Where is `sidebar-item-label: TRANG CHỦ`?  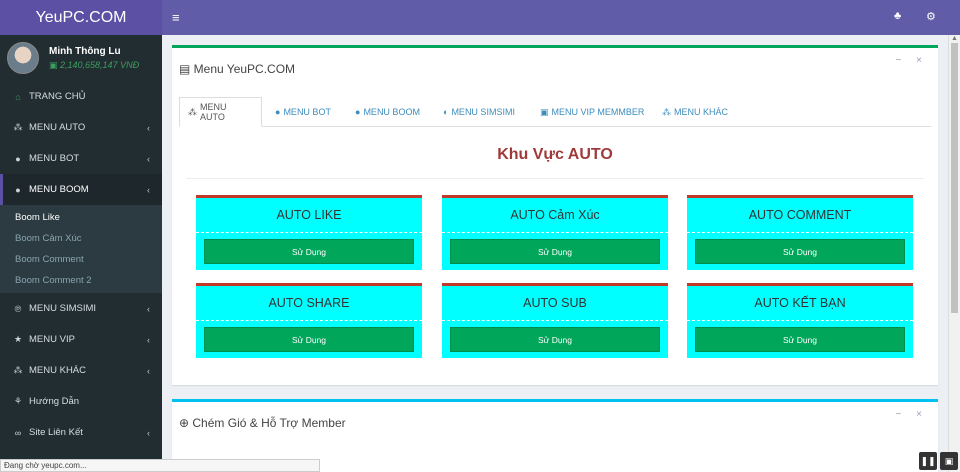 sidebar-item-label: TRANG CHỦ is located at coordinates (57, 96).